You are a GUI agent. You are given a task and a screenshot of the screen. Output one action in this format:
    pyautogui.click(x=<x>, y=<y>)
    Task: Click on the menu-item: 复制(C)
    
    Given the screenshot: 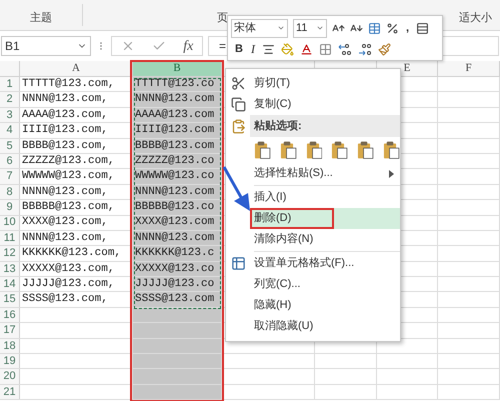 What is the action you would take?
    pyautogui.click(x=325, y=104)
    